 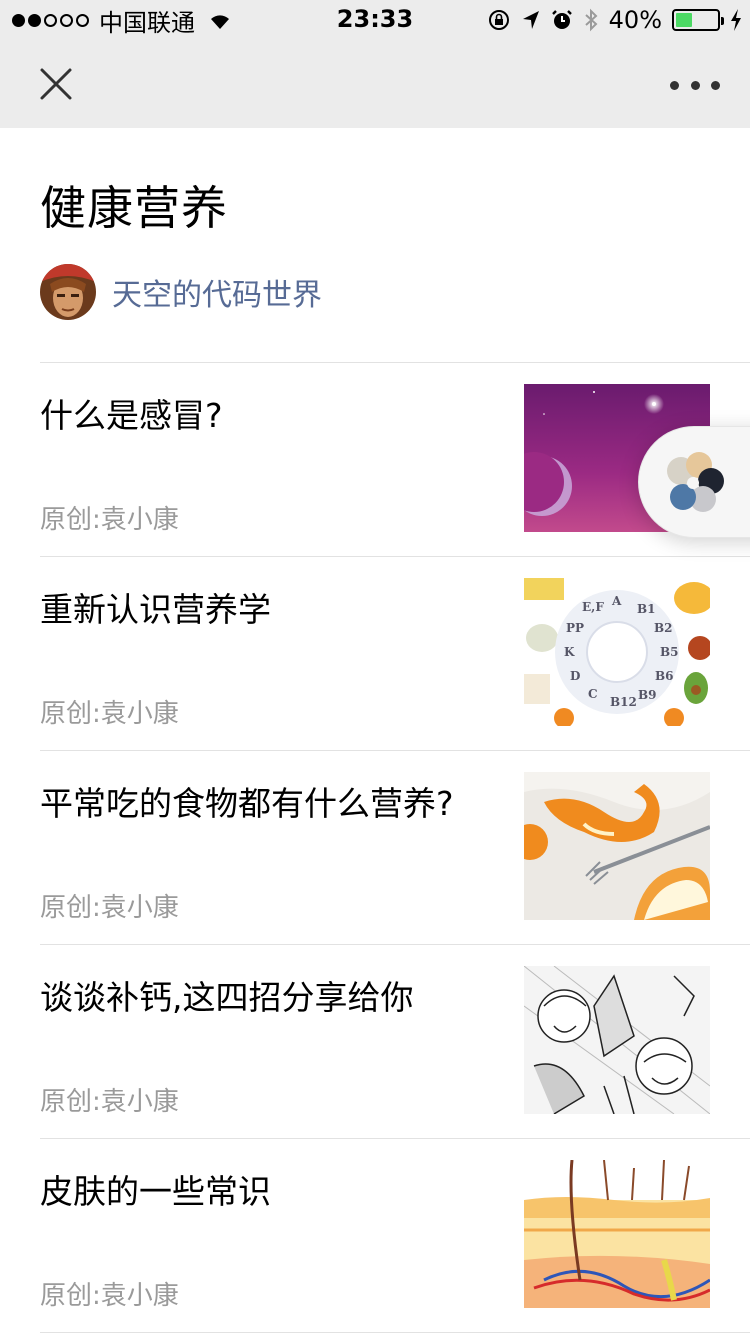 What do you see at coordinates (591, 20) in the screenshot?
I see `bluetooth-icon` at bounding box center [591, 20].